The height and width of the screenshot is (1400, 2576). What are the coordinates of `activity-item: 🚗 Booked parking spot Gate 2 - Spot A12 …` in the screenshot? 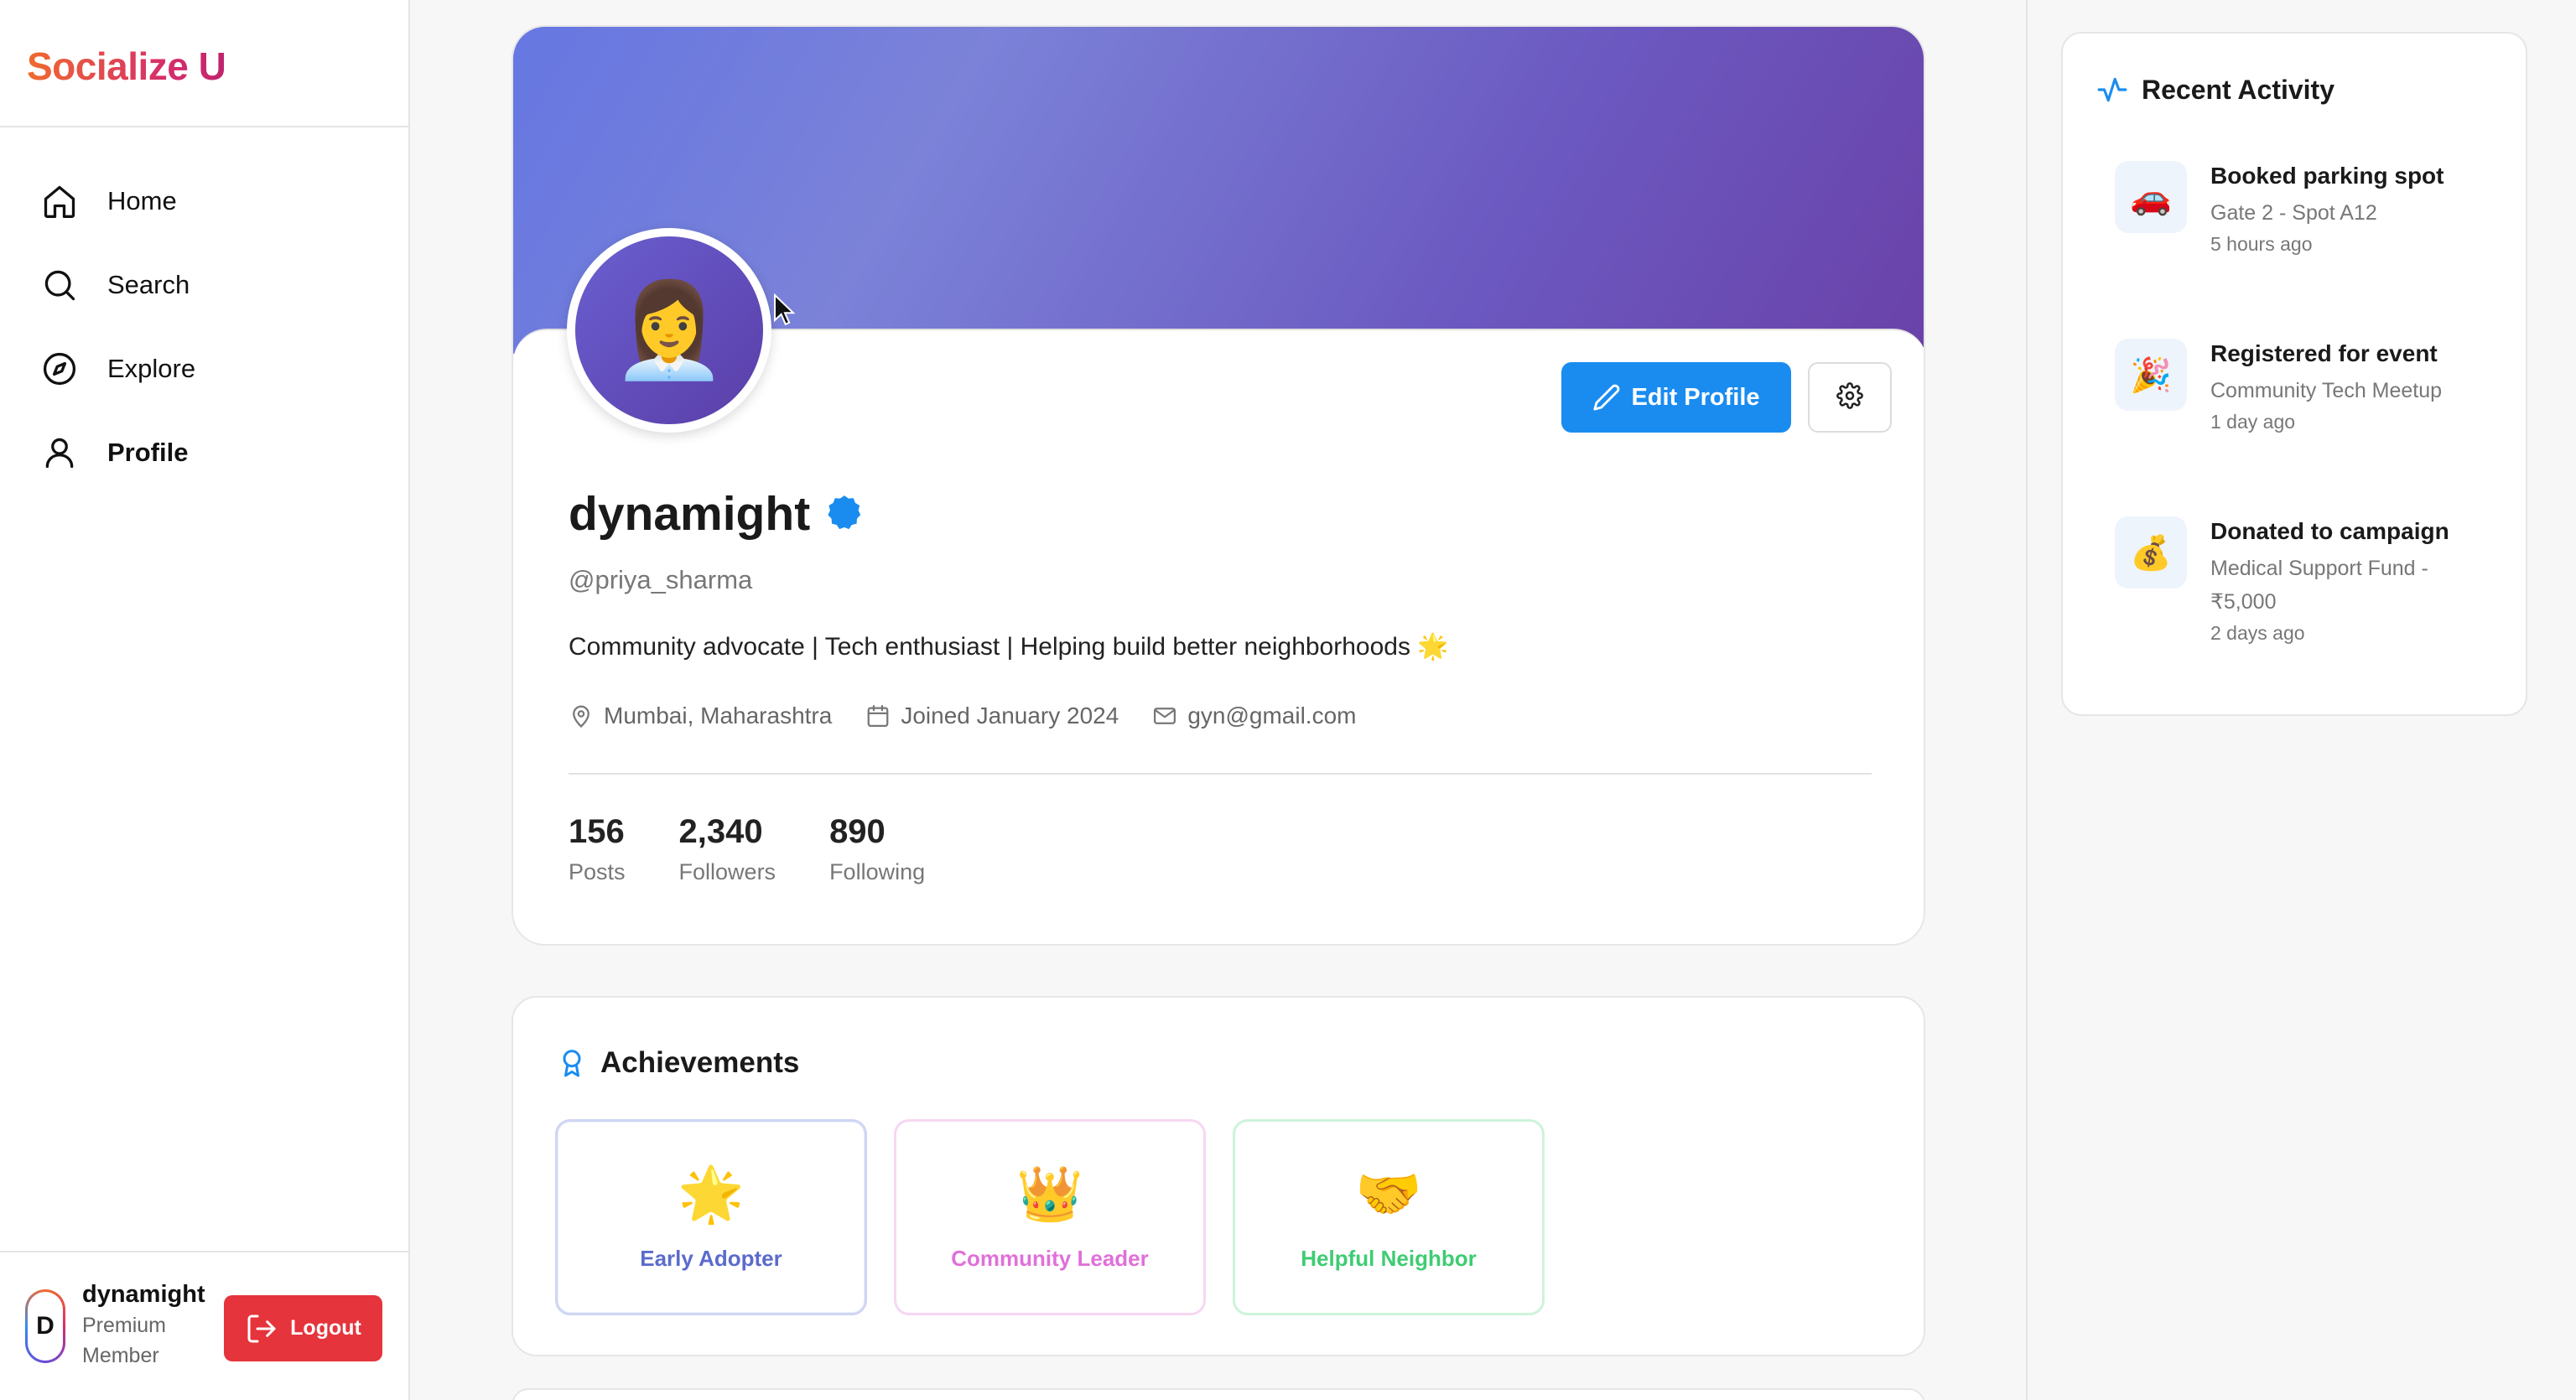 It's located at (2308, 208).